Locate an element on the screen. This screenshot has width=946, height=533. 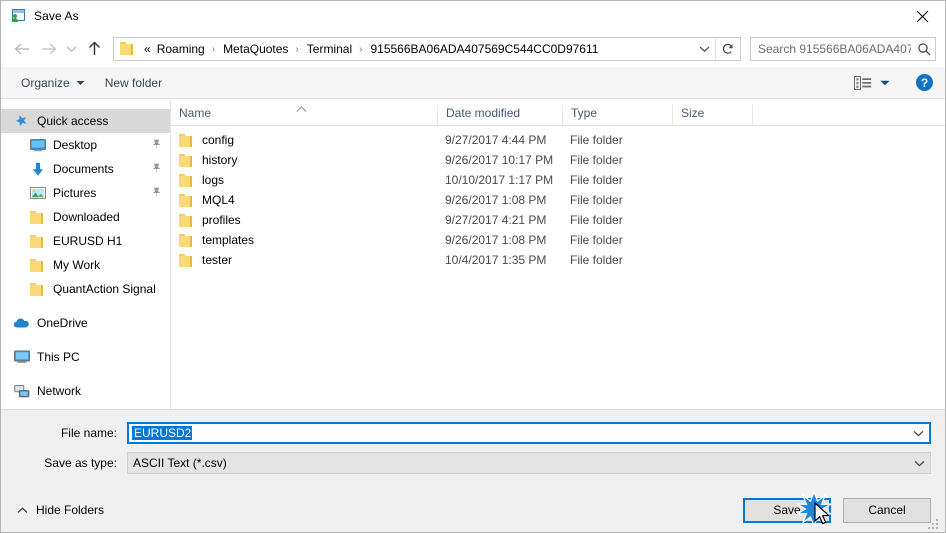
sidebar-item-desktop: Desktop is located at coordinates (85, 145).